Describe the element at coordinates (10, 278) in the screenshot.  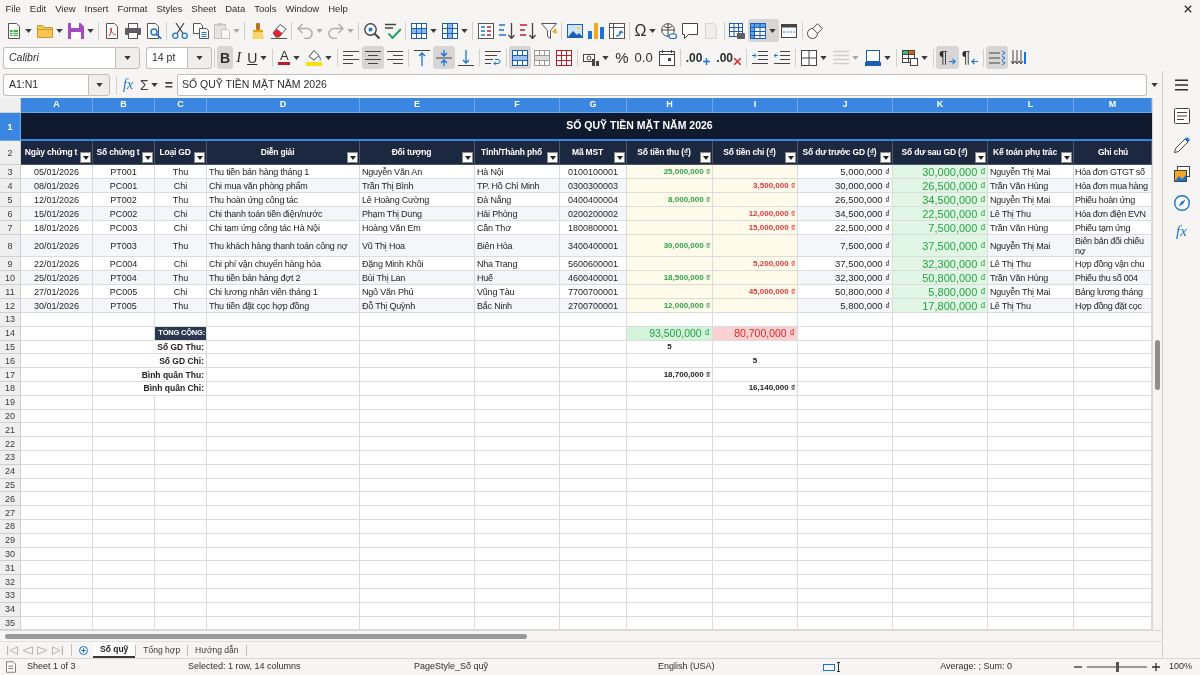
I see `row-header: 10` at that location.